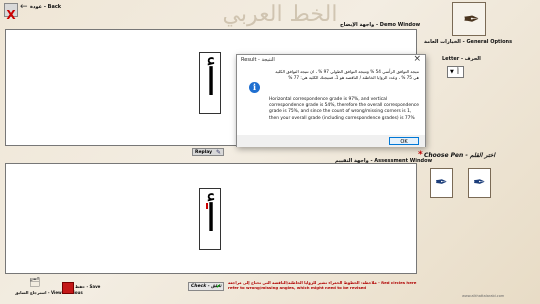 The width and height of the screenshot is (540, 304). I want to click on save-label: حفظ - Save, so click(88, 286).